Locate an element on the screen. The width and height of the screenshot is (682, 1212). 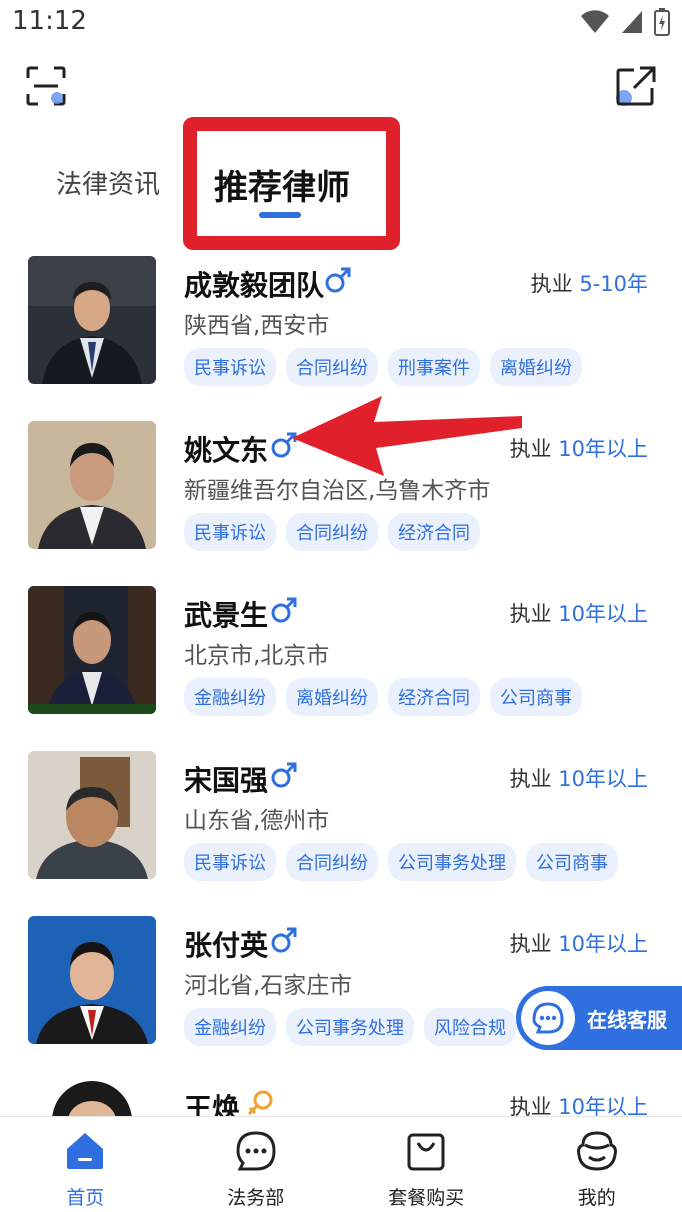
bottom-nav: 首页 法务部 套餐购买 我的 is located at coordinates (341, 1164).